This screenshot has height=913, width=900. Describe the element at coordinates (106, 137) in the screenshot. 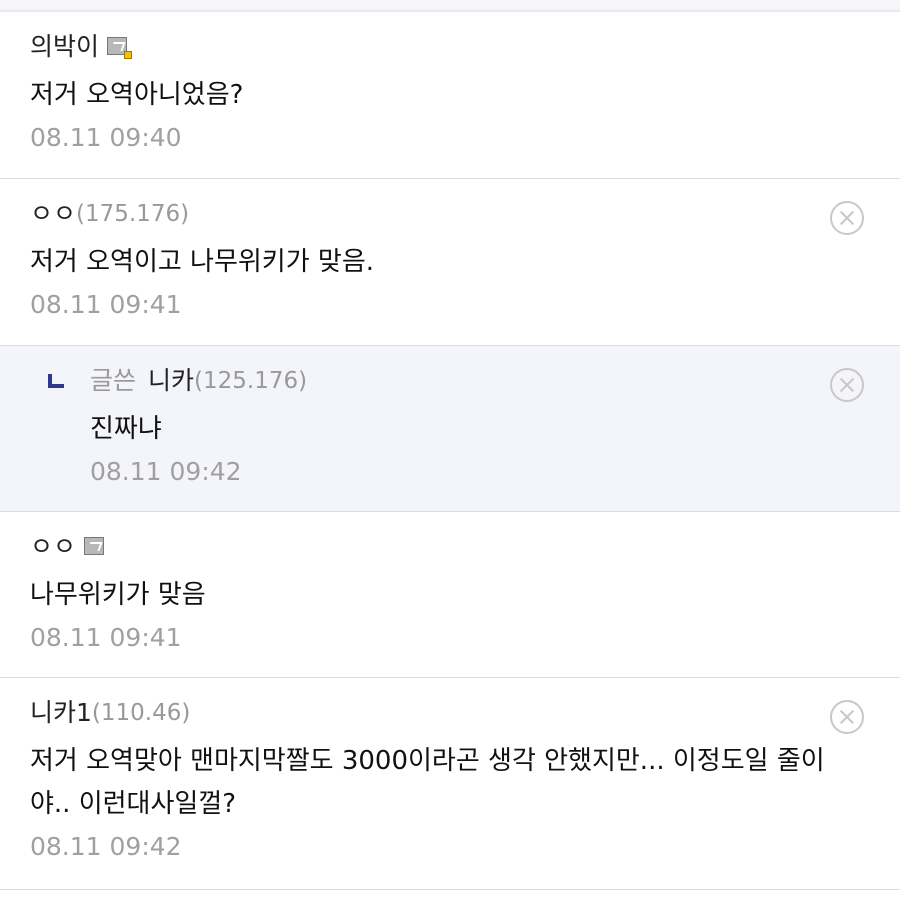

I see `comment-timestamp: 08.11 09:40` at that location.